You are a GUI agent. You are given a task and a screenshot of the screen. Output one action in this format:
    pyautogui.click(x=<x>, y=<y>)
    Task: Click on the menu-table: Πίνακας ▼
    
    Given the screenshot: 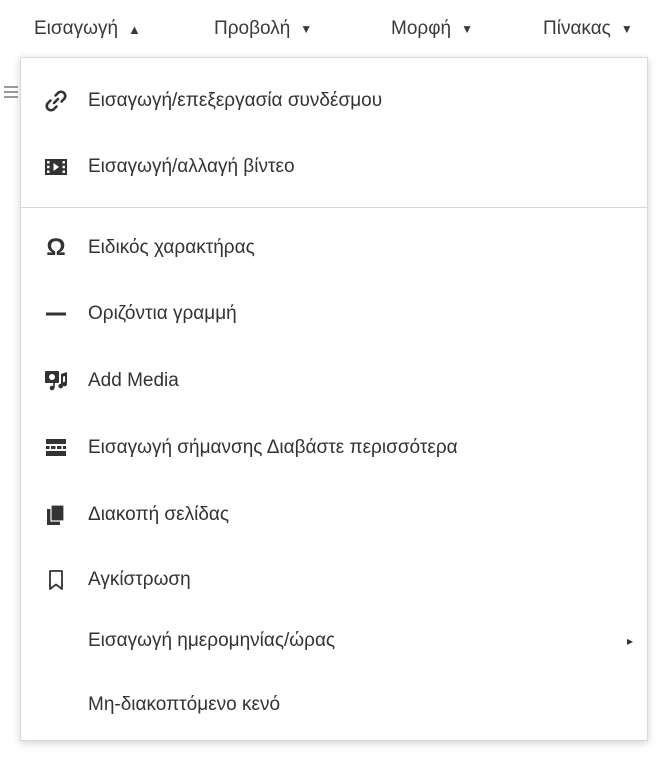 What is the action you would take?
    pyautogui.click(x=588, y=29)
    